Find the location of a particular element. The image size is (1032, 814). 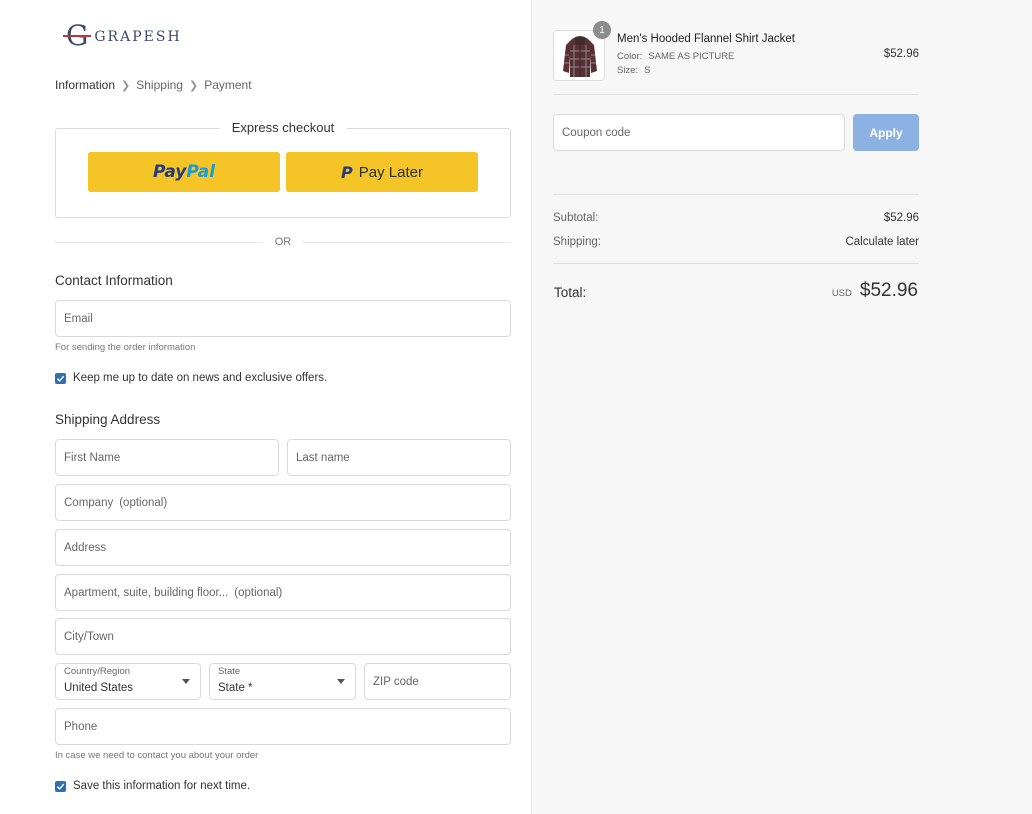

color-value: SAME AS PICTURE is located at coordinates (691, 56).